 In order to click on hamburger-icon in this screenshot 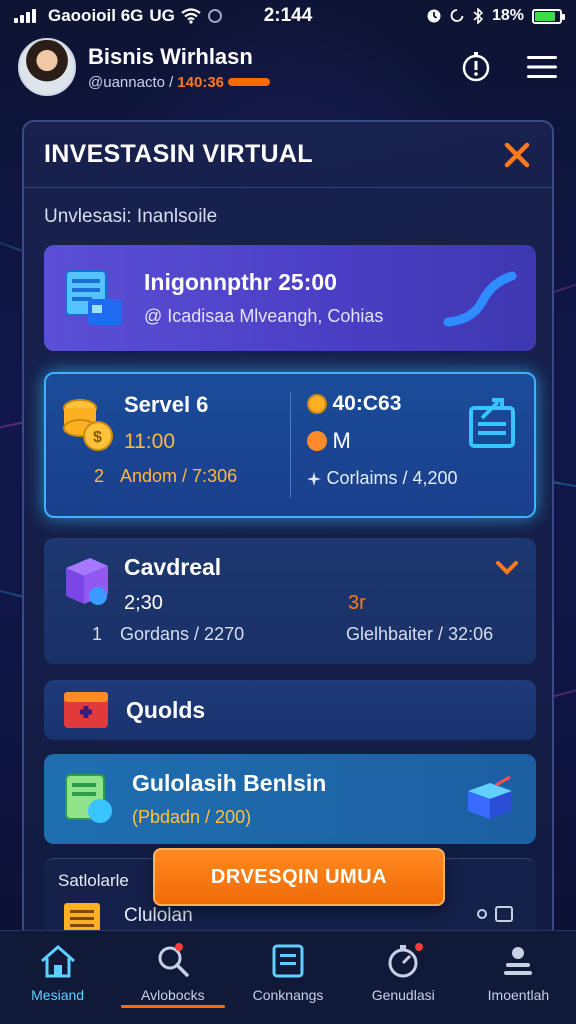, I will do `click(542, 67)`.